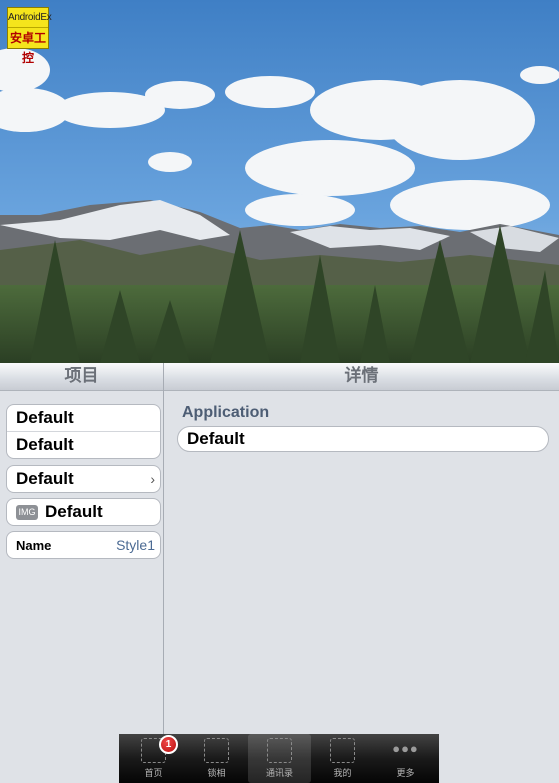  I want to click on grouped-cells: Default Default, so click(83, 431).